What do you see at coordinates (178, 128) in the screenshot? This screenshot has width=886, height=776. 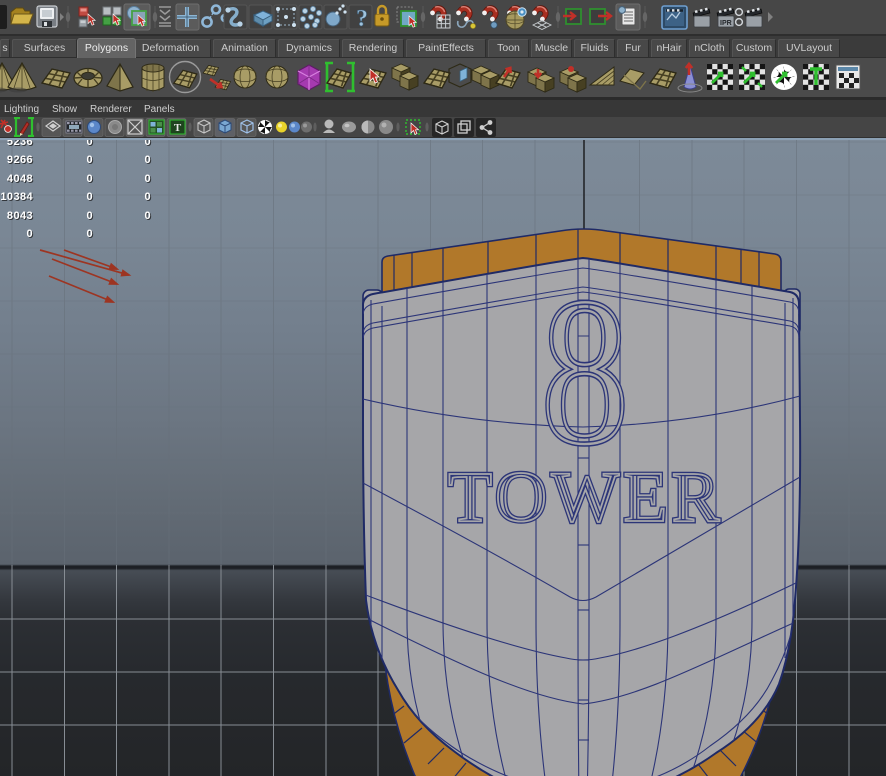 I see `svg-text: T` at bounding box center [178, 128].